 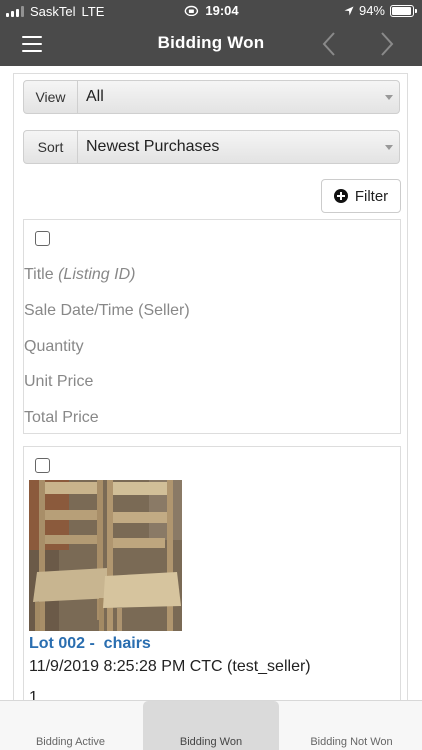 I want to click on clock: 19:04, so click(x=222, y=10).